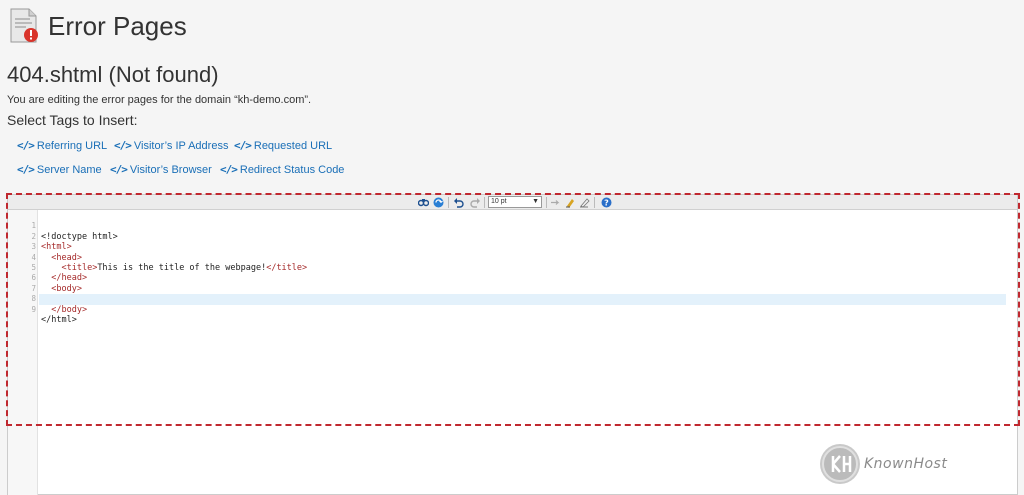 Image resolution: width=1024 pixels, height=495 pixels. I want to click on chevron-down-icon: ▼, so click(535, 201).